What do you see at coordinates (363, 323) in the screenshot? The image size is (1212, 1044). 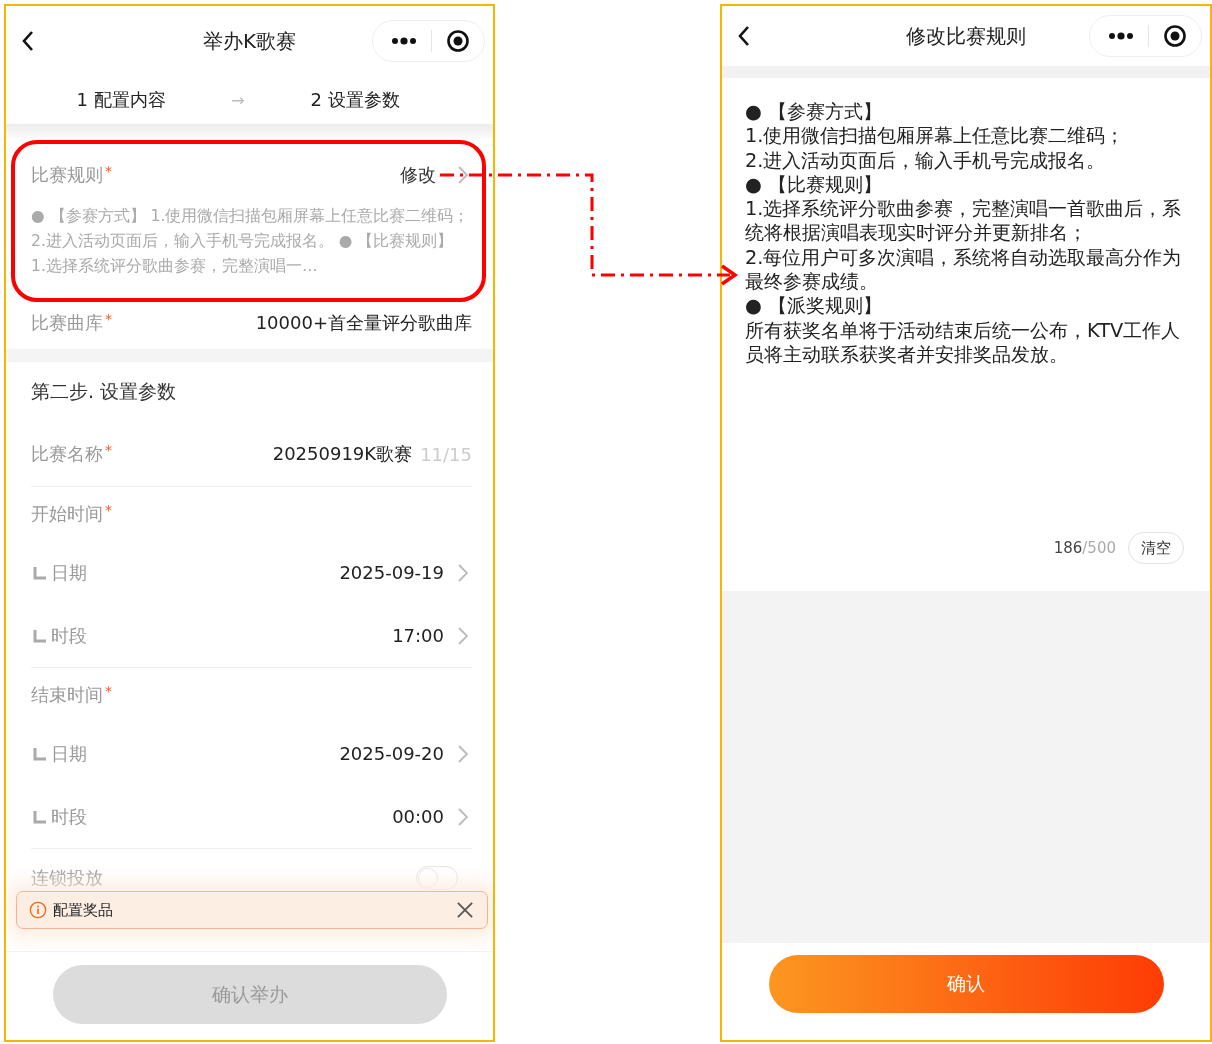 I see `field-value: 10000+首全量评分歌曲库` at bounding box center [363, 323].